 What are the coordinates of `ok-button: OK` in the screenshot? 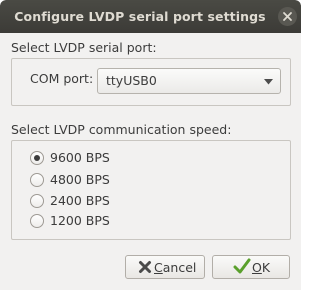 It's located at (251, 267).